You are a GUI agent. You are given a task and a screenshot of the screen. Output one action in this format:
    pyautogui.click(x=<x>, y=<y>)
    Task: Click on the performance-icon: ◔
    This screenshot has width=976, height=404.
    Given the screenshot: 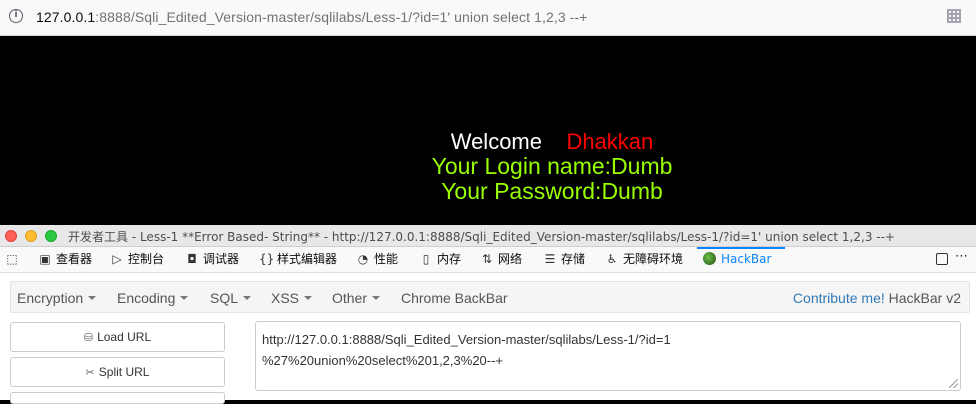 What is the action you would take?
    pyautogui.click(x=363, y=259)
    